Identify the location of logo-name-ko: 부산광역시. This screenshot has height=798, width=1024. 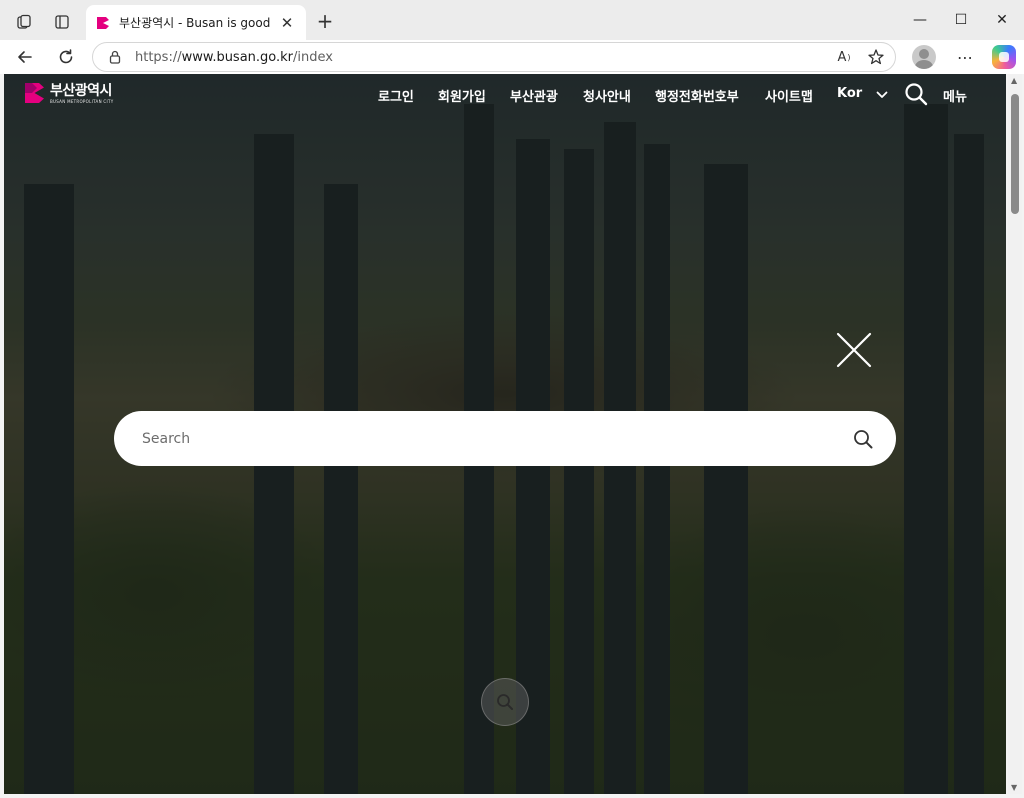
(81, 90).